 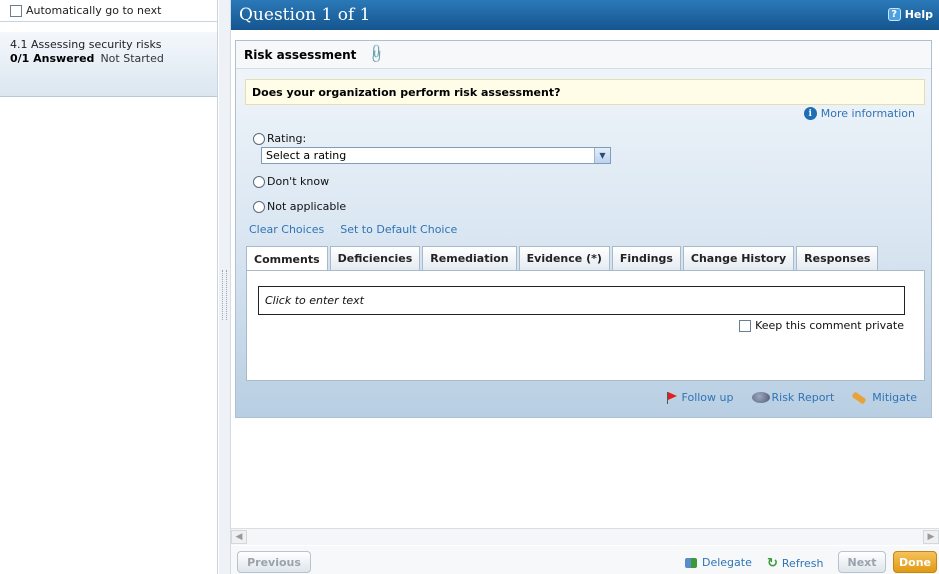 I want to click on not-applicable-option: Not applicable, so click(x=299, y=206).